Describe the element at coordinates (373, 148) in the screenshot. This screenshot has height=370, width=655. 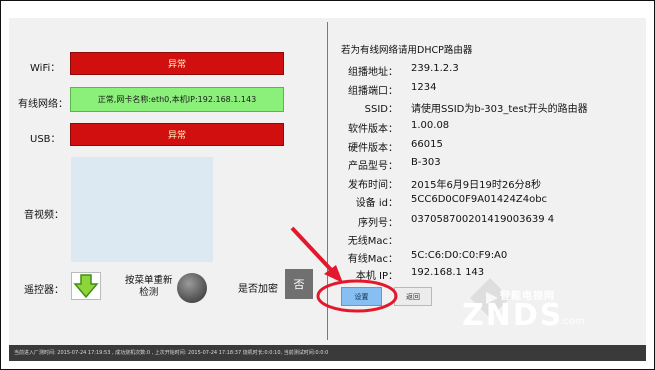
I see `info-key: 硬件版本：` at that location.